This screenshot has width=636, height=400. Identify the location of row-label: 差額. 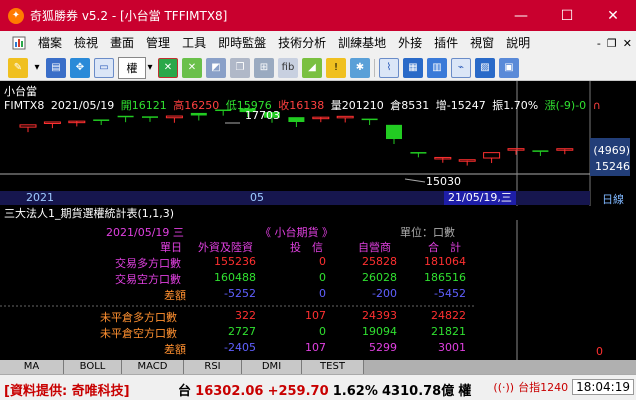
(175, 349).